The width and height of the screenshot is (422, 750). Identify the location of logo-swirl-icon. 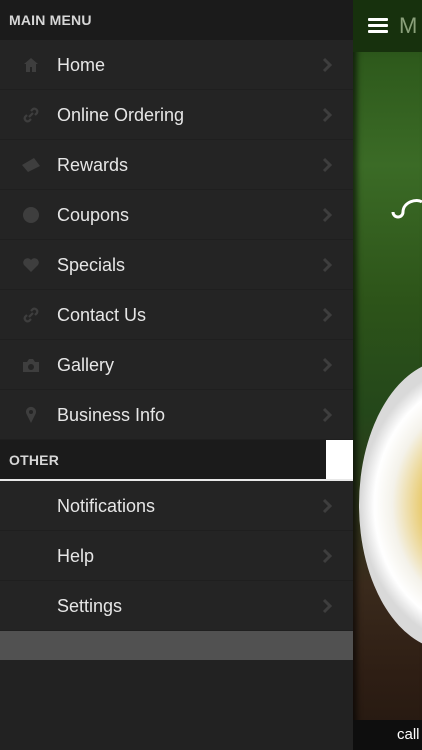
(406, 208).